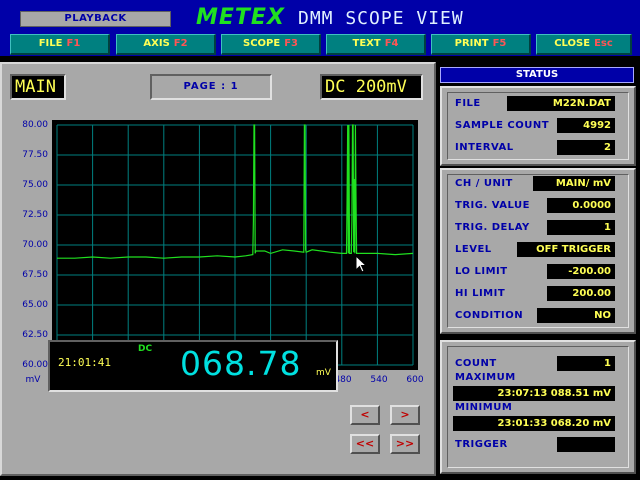 This screenshot has height=480, width=640. Describe the element at coordinates (581, 227) in the screenshot. I see `trig-delay-value: 1` at that location.